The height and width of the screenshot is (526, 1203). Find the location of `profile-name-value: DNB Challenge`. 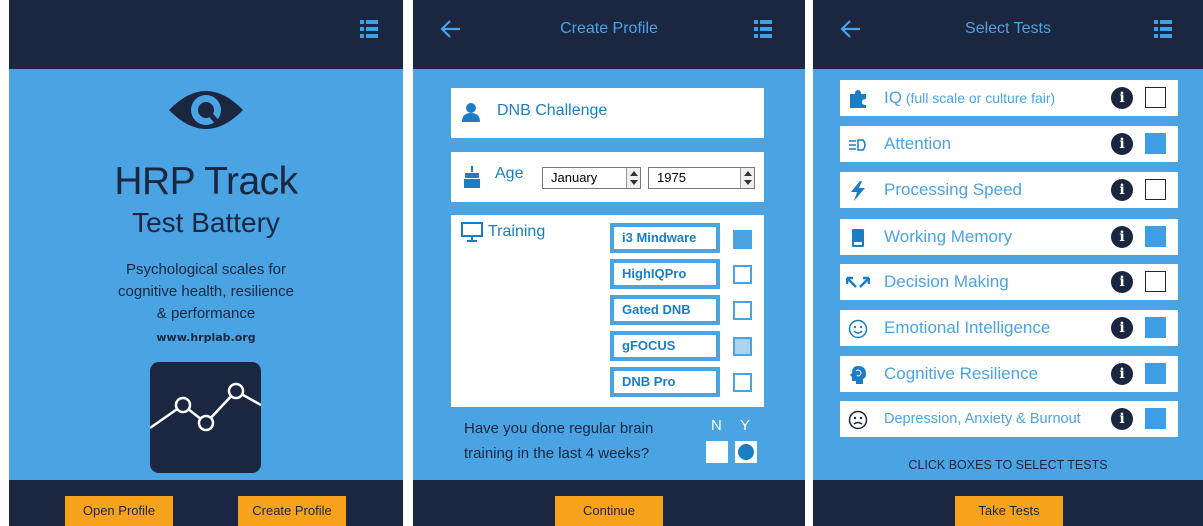

profile-name-value: DNB Challenge is located at coordinates (552, 110).